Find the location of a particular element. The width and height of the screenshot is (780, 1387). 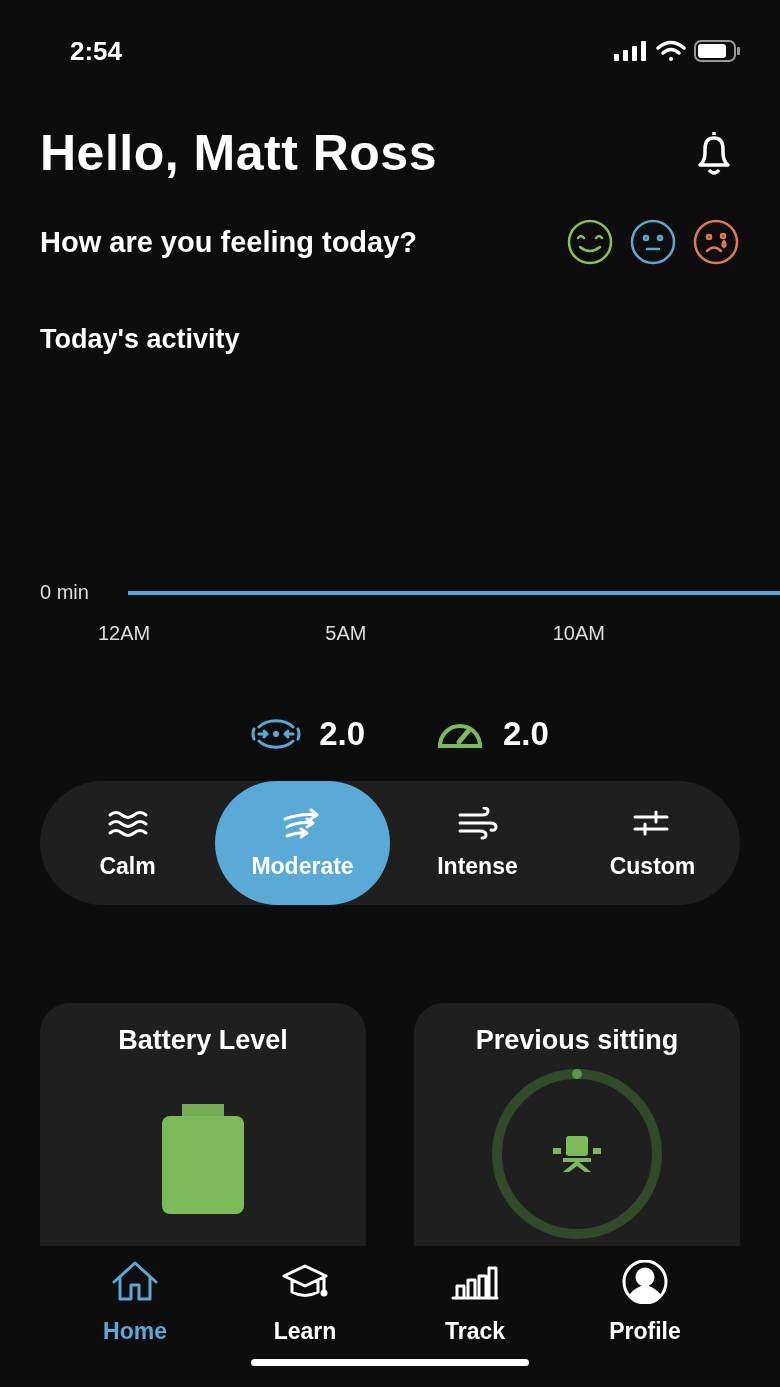

card-title: Previous sitting is located at coordinates (577, 1040).